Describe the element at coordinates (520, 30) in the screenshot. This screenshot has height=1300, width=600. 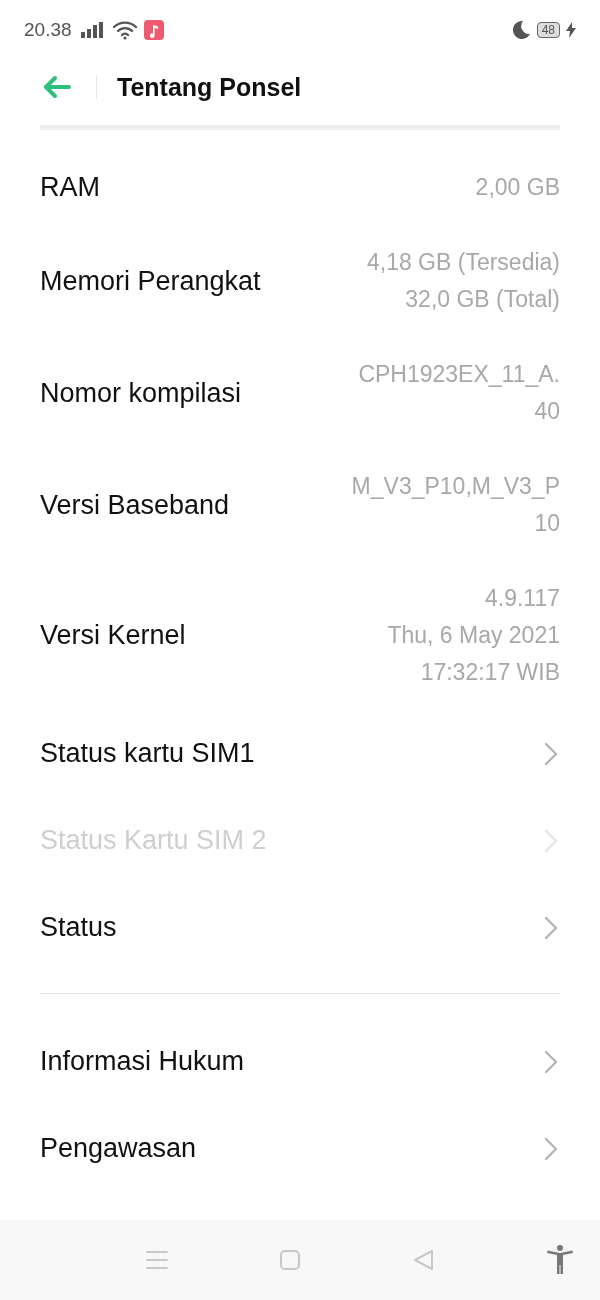
I see `moon-icon` at that location.